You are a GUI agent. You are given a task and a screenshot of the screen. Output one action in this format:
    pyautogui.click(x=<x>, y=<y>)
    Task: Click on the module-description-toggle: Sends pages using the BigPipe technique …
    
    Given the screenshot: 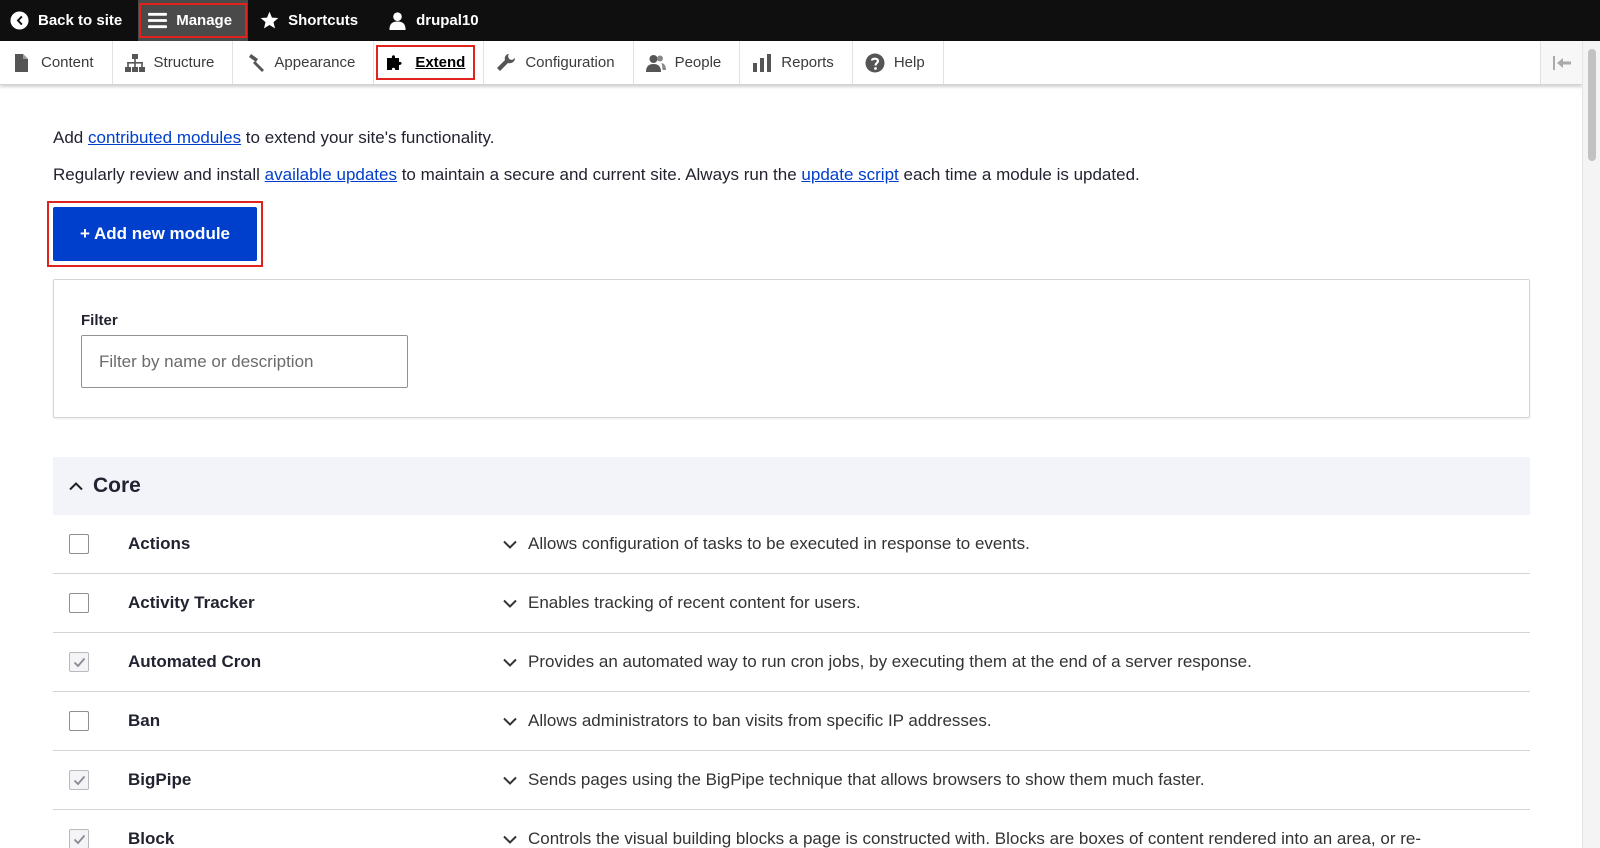 What is the action you would take?
    pyautogui.click(x=854, y=780)
    